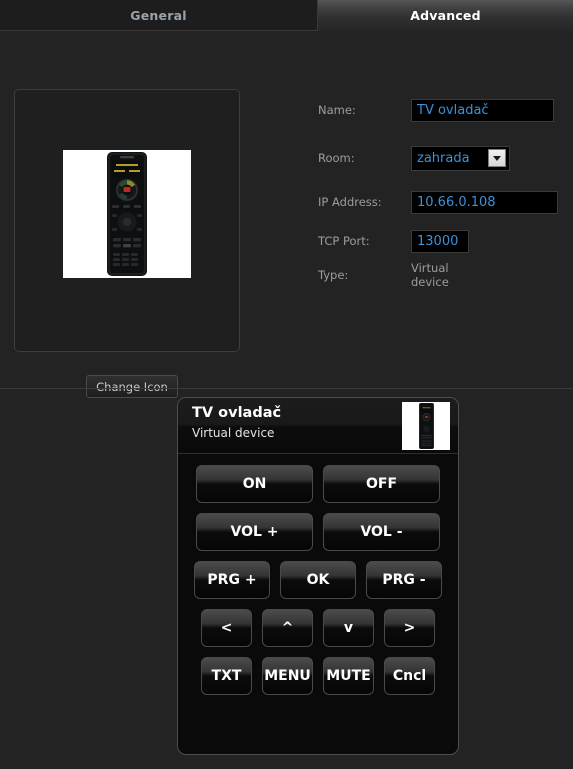 The width and height of the screenshot is (573, 769). I want to click on icon-preview-box, so click(127, 220).